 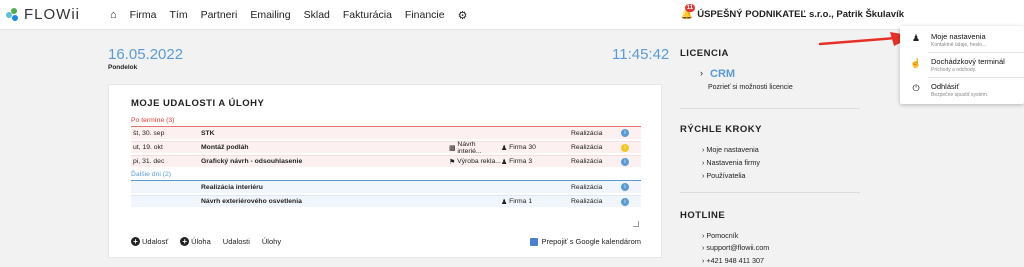 I want to click on chevron-right-icon: ›, so click(x=701, y=73).